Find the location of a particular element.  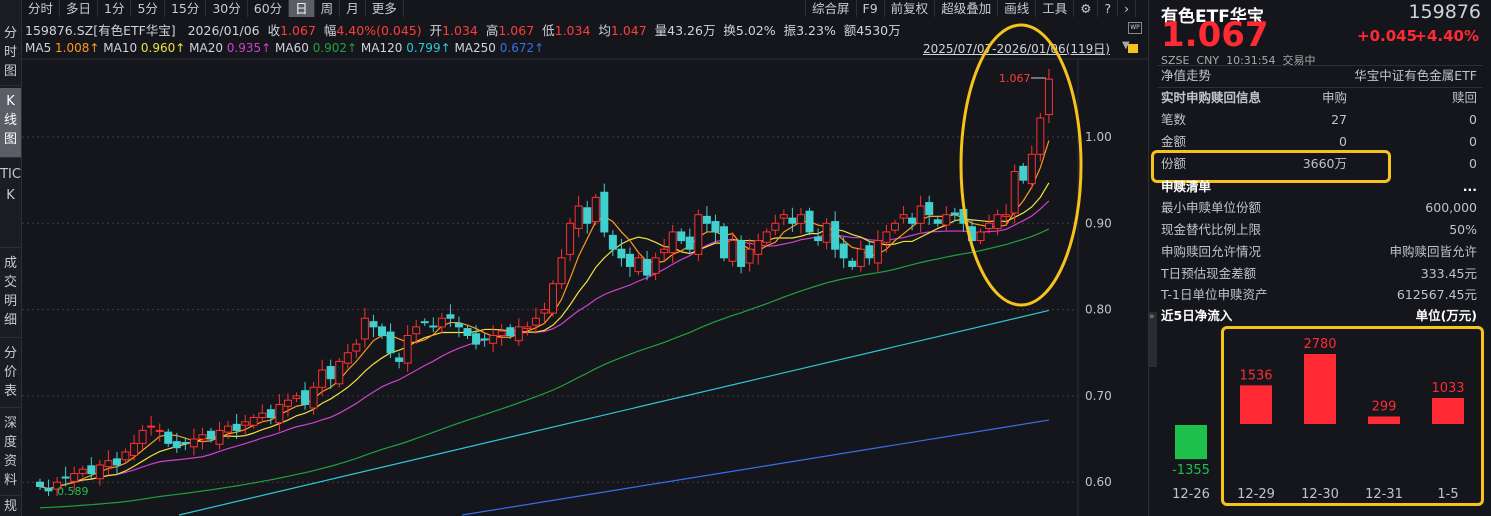

row-label: 笔数 is located at coordinates (1174, 119).